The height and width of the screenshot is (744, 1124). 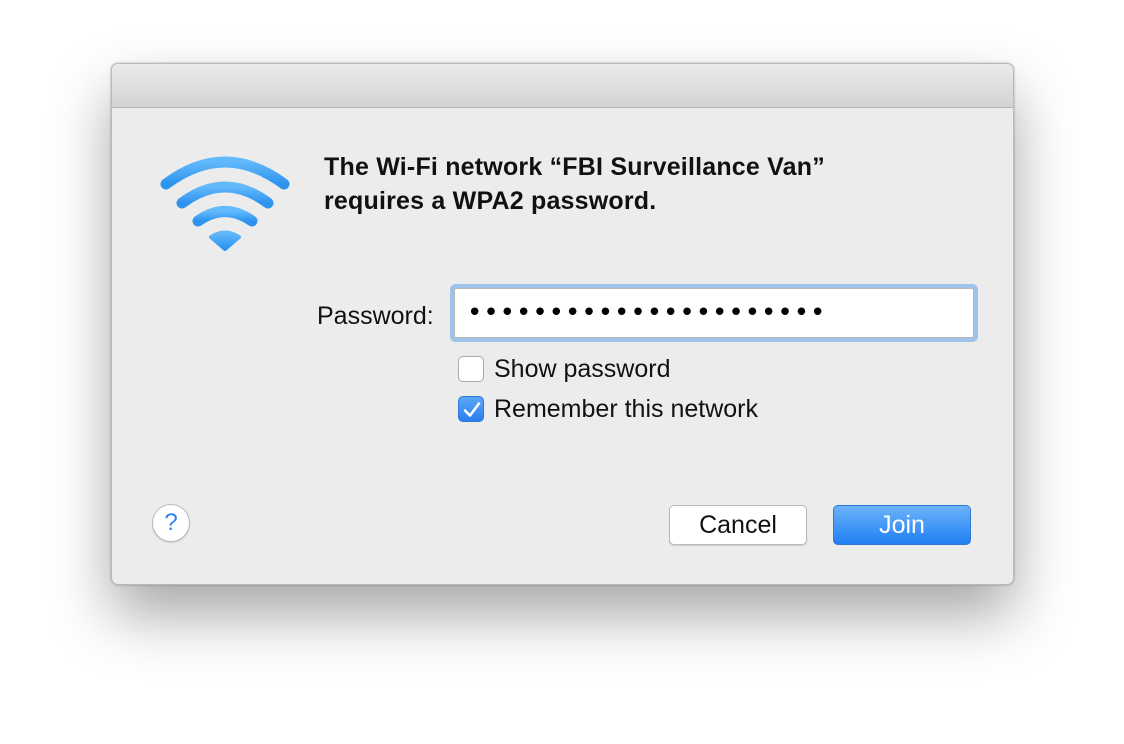 I want to click on wifi-icon, so click(x=225, y=204).